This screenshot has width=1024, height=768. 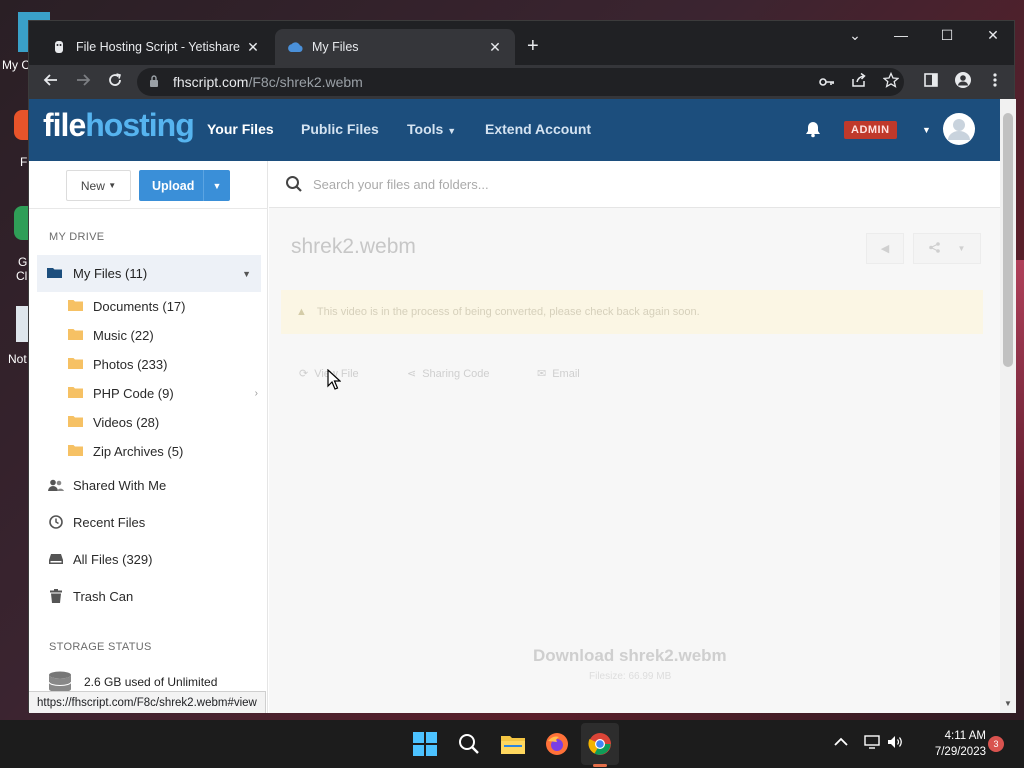 I want to click on tab-search-button: ⌄, so click(x=855, y=35).